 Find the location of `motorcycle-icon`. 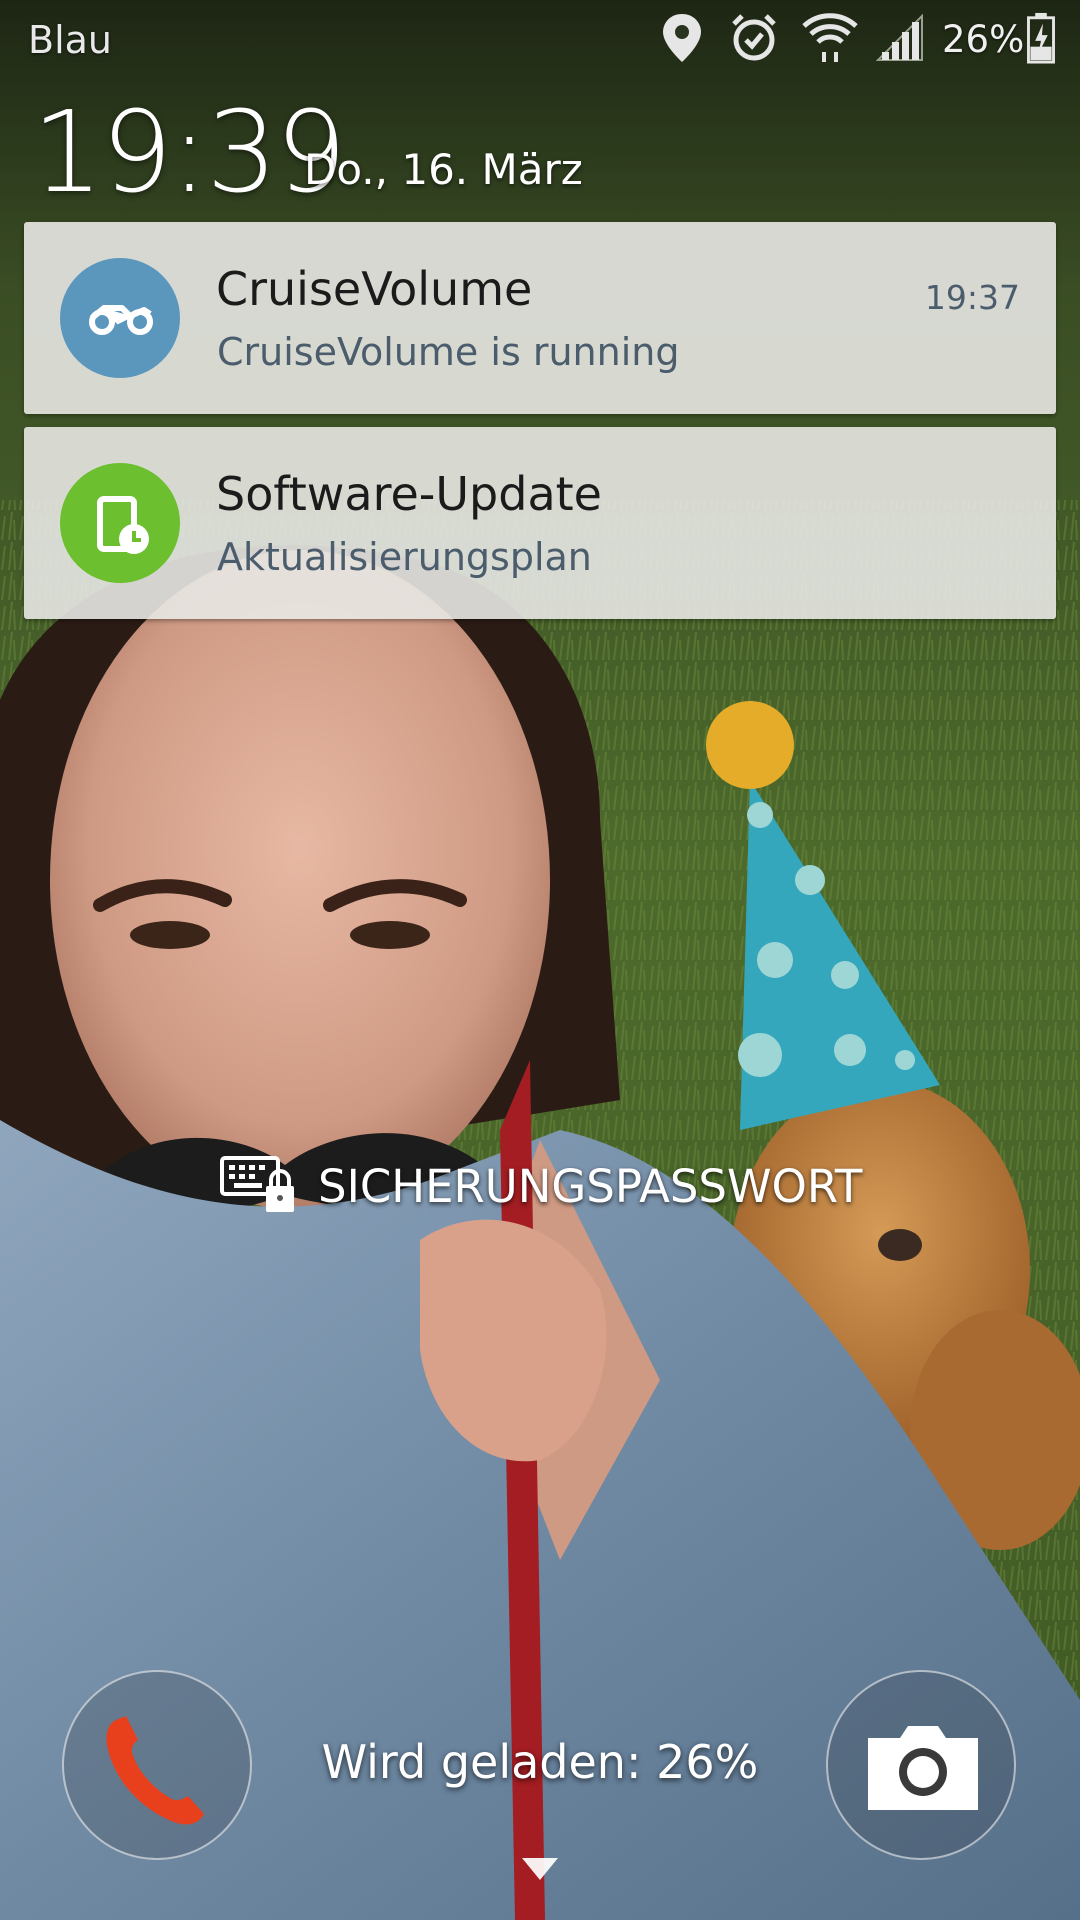

motorcycle-icon is located at coordinates (120, 318).